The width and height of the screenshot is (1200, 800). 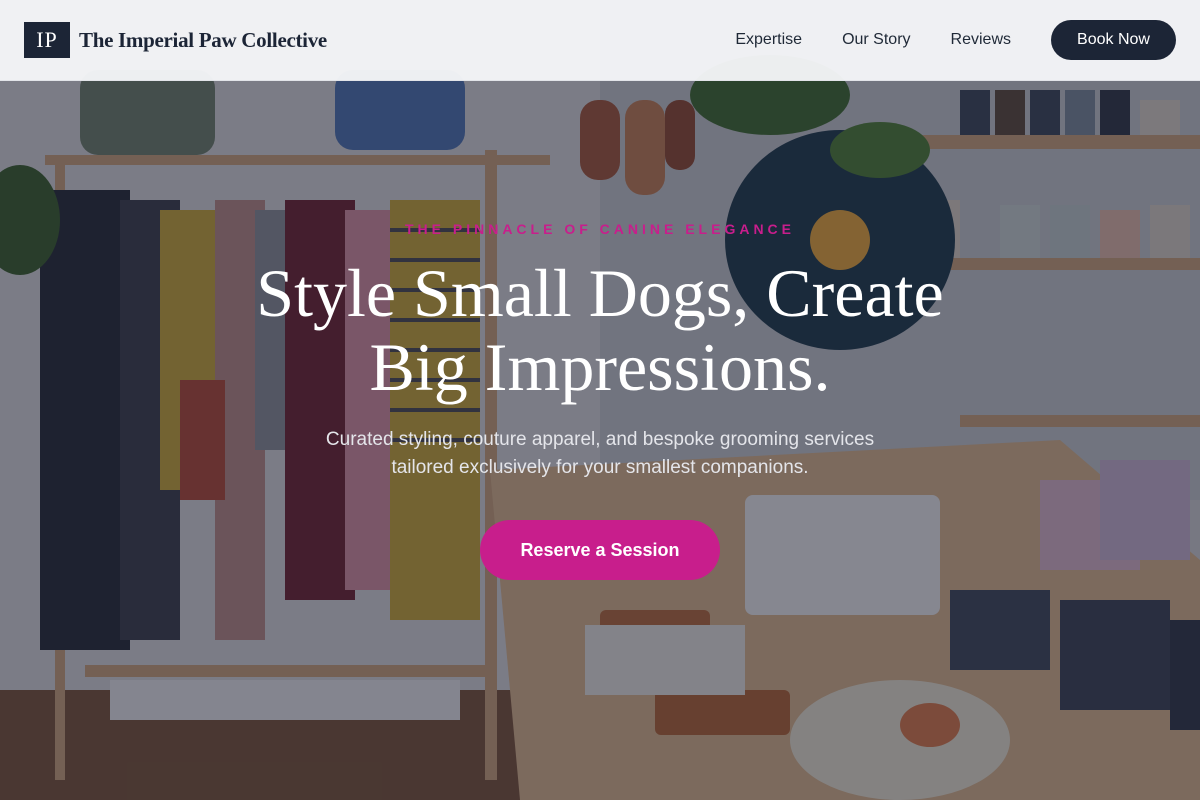 I want to click on hero-eyebrow: THE PINNACLE OF CANINE ELEGANCE, so click(x=599, y=229).